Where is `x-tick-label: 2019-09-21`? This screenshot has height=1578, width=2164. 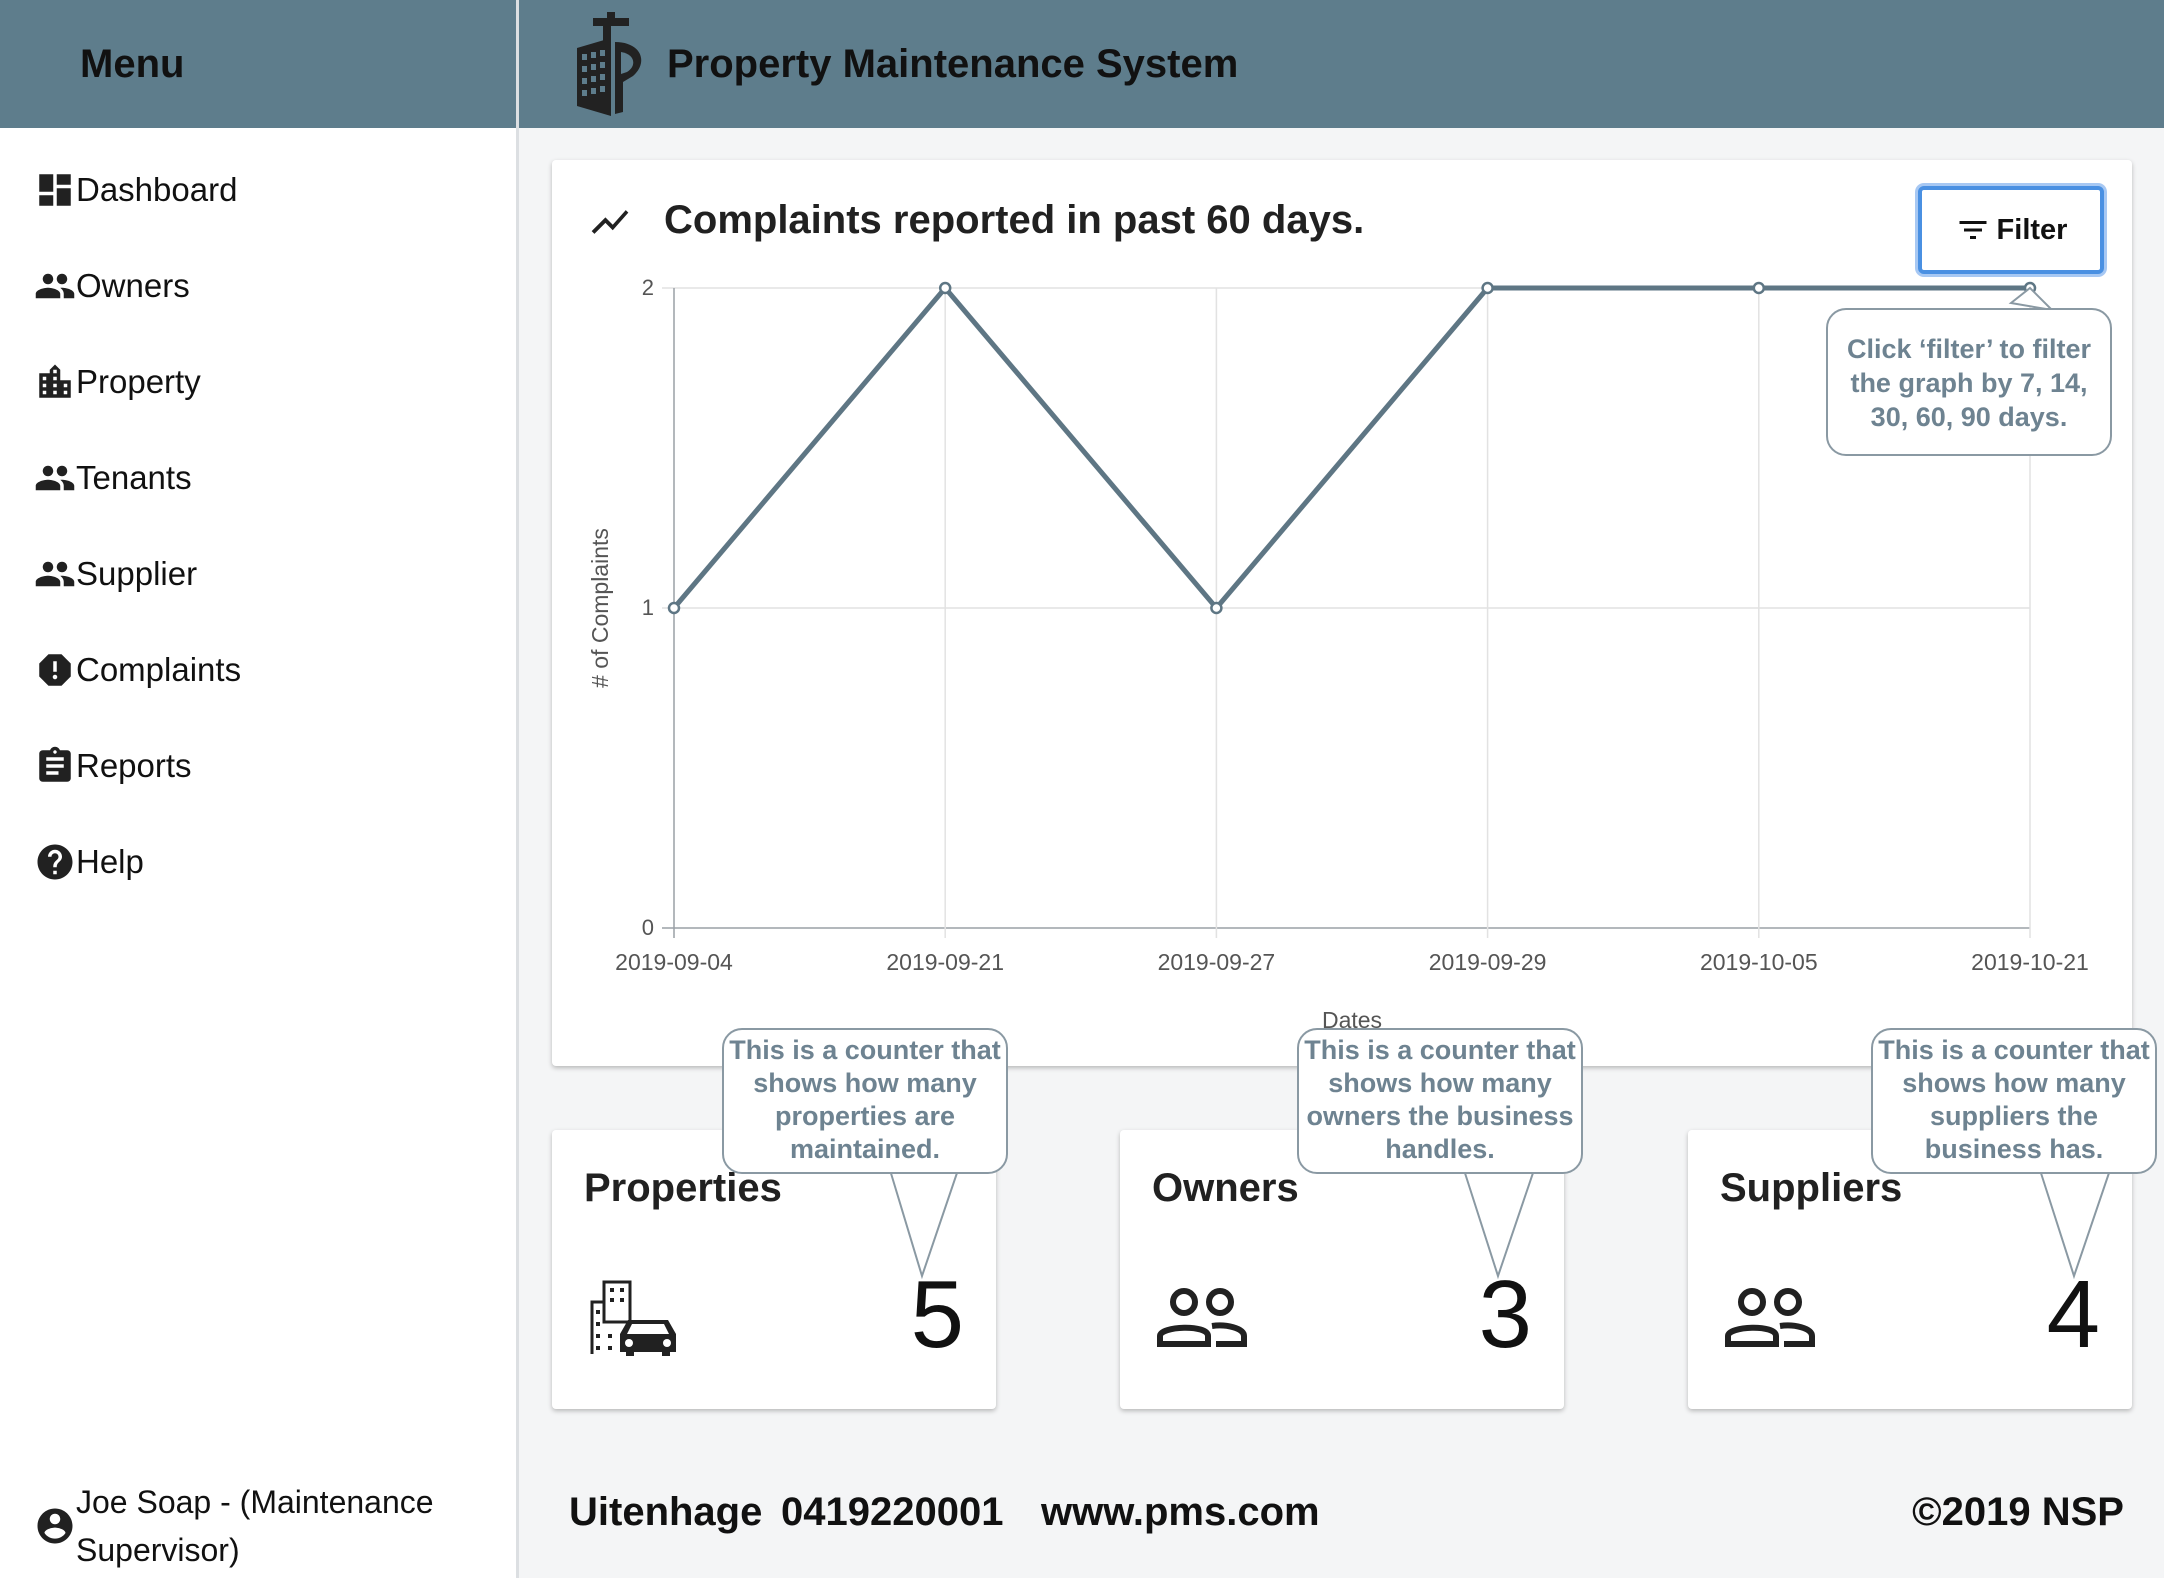
x-tick-label: 2019-09-21 is located at coordinates (945, 962).